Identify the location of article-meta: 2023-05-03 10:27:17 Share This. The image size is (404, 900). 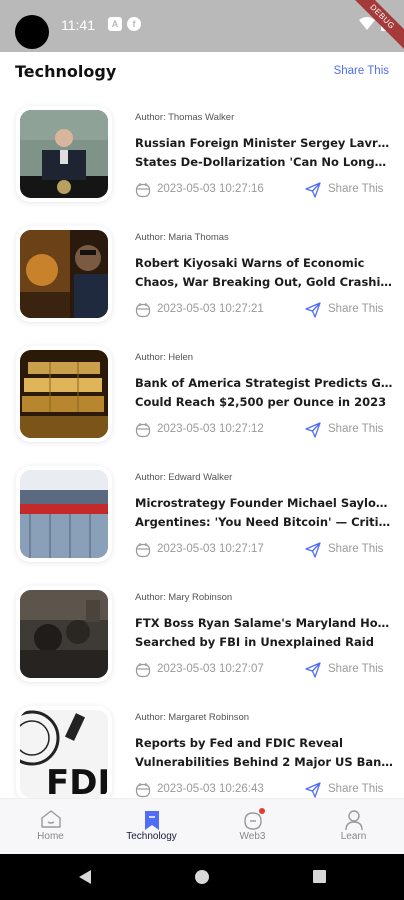
(264, 550).